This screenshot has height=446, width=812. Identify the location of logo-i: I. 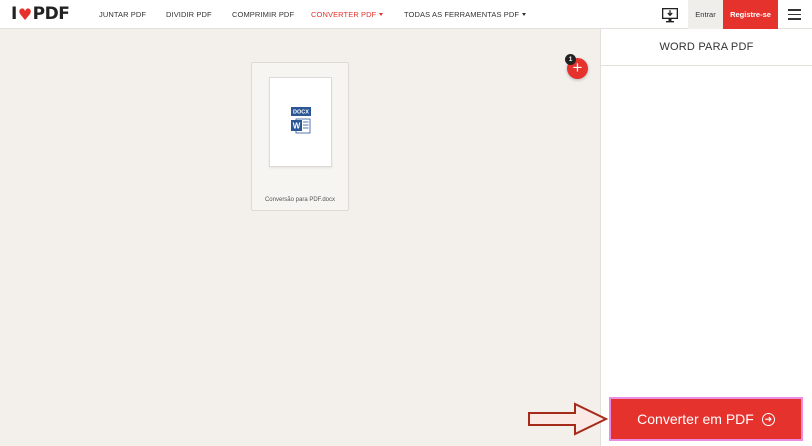
(14, 14).